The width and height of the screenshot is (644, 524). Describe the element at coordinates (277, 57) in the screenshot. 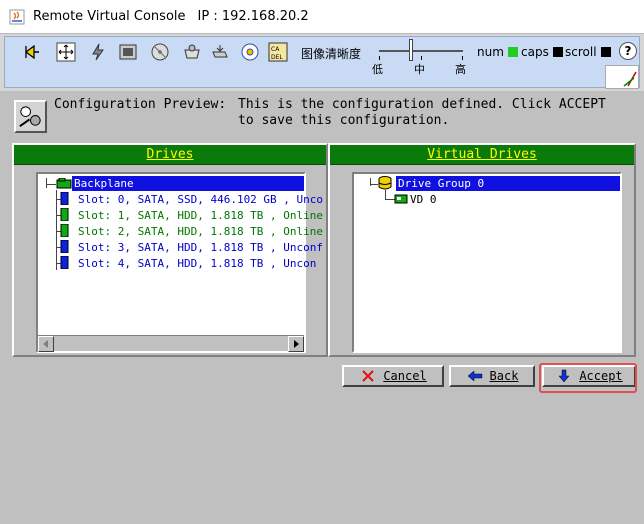

I see `svg-text: DEL` at that location.